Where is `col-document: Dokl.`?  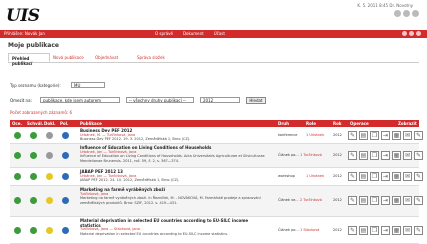
col-document: Dokl. is located at coordinates (50, 123).